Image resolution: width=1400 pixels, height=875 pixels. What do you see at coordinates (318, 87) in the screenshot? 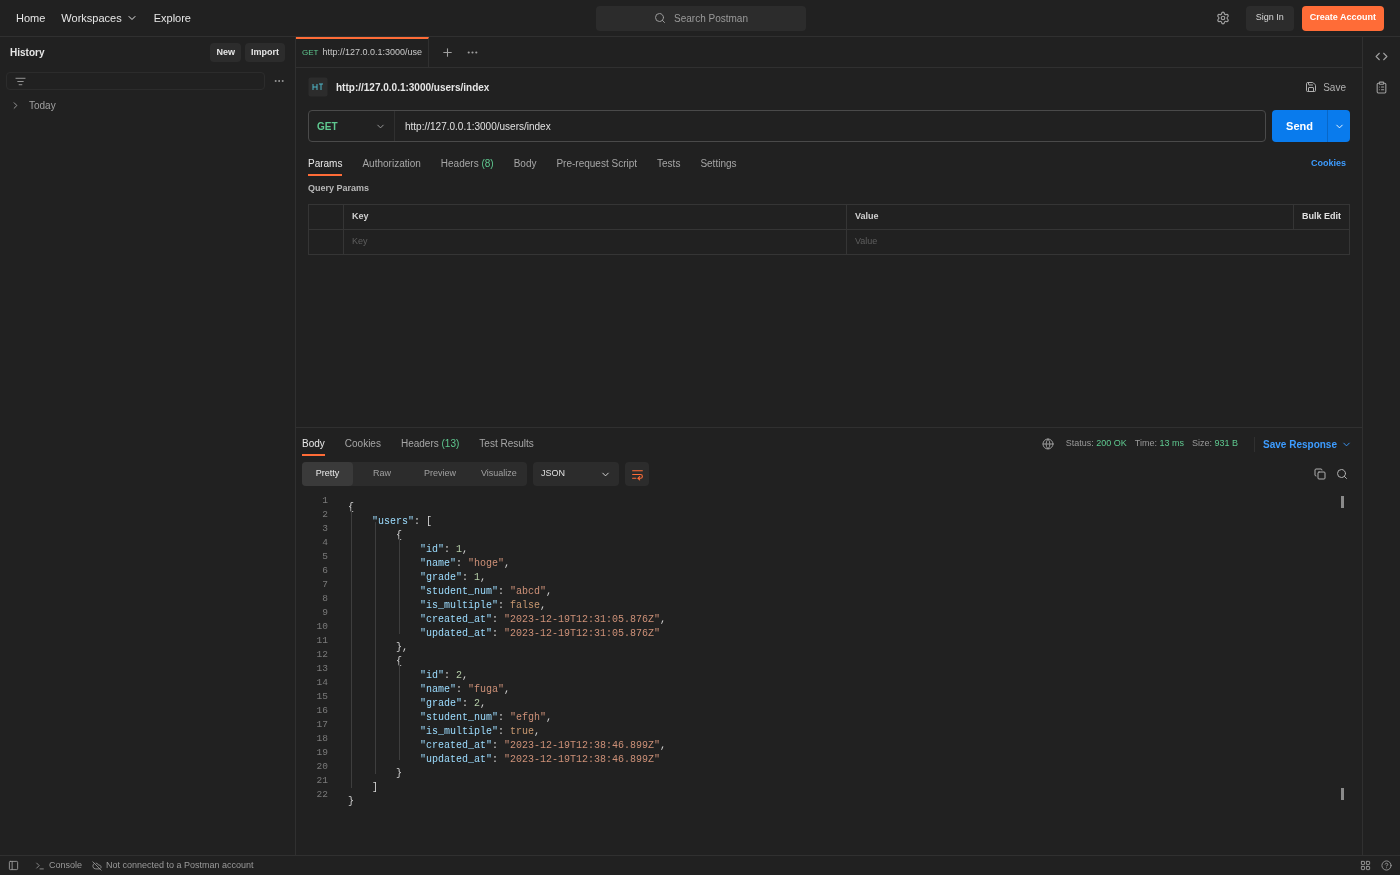
I see `http-icon` at bounding box center [318, 87].